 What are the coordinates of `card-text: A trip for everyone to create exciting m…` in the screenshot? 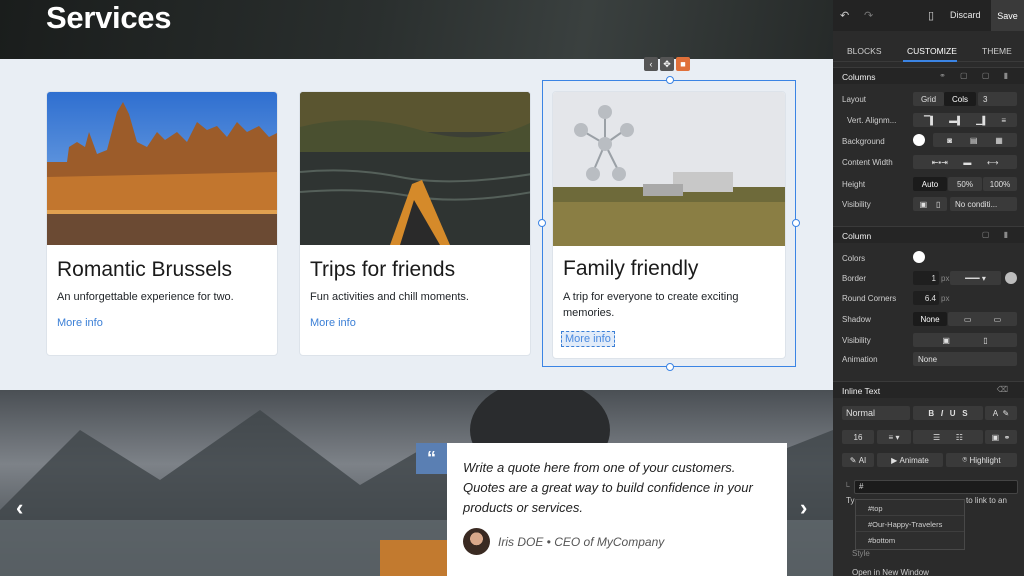 It's located at (668, 305).